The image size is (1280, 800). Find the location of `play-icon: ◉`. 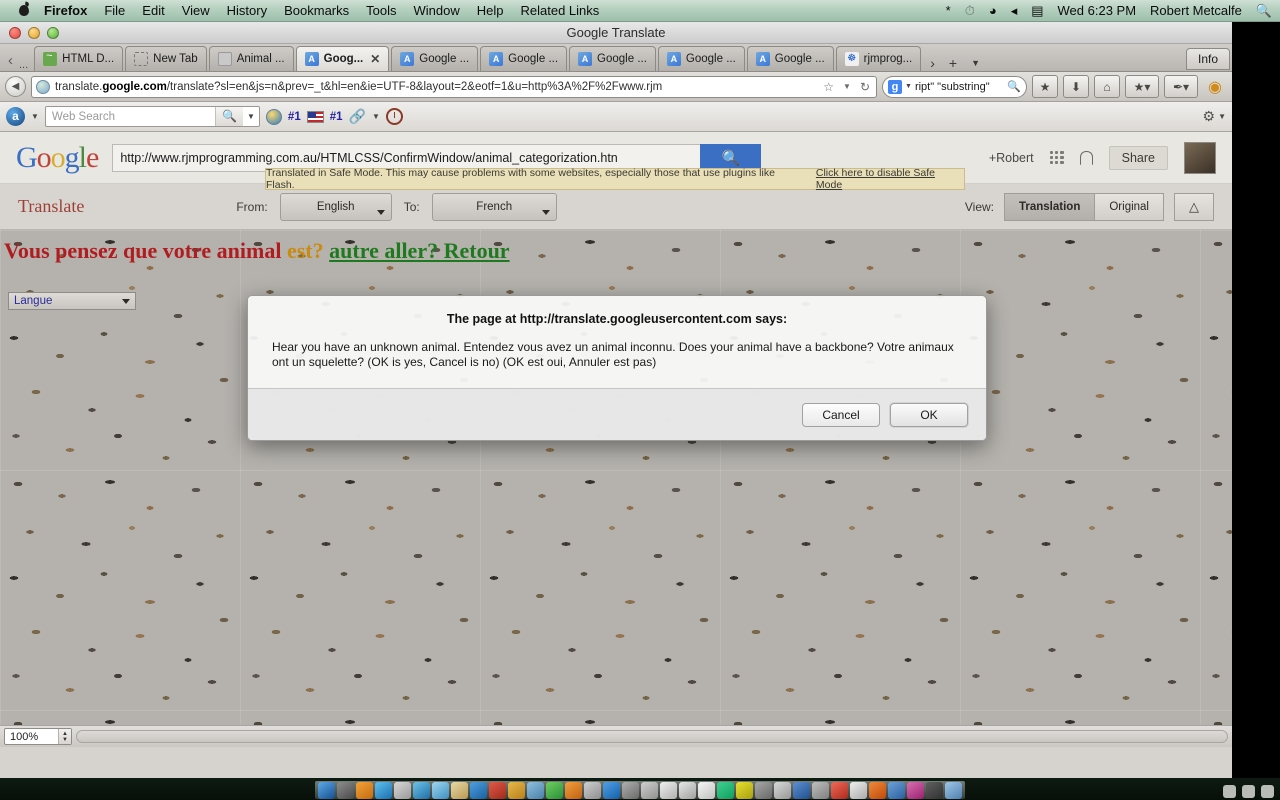

play-icon: ◉ is located at coordinates (1215, 86).